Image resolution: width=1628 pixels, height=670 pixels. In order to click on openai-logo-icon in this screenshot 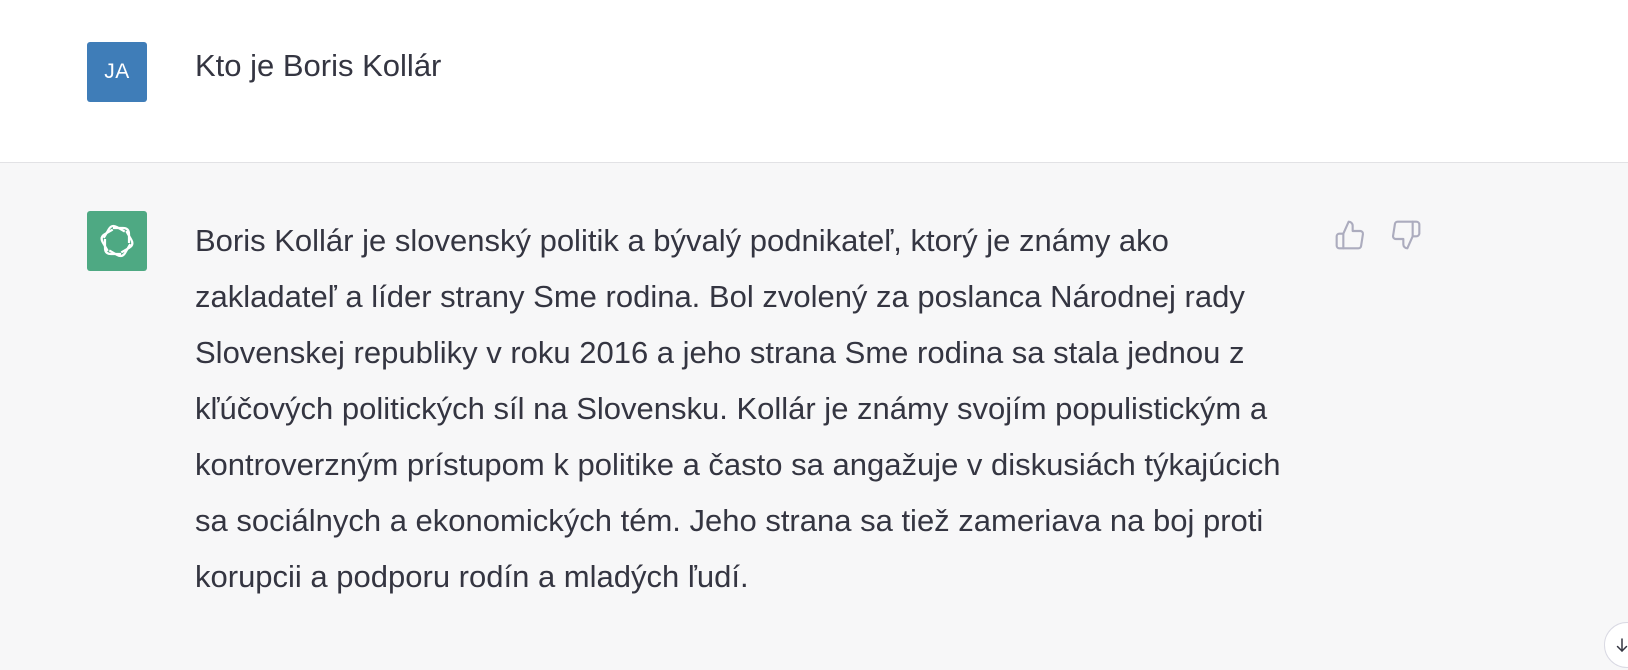, I will do `click(117, 241)`.